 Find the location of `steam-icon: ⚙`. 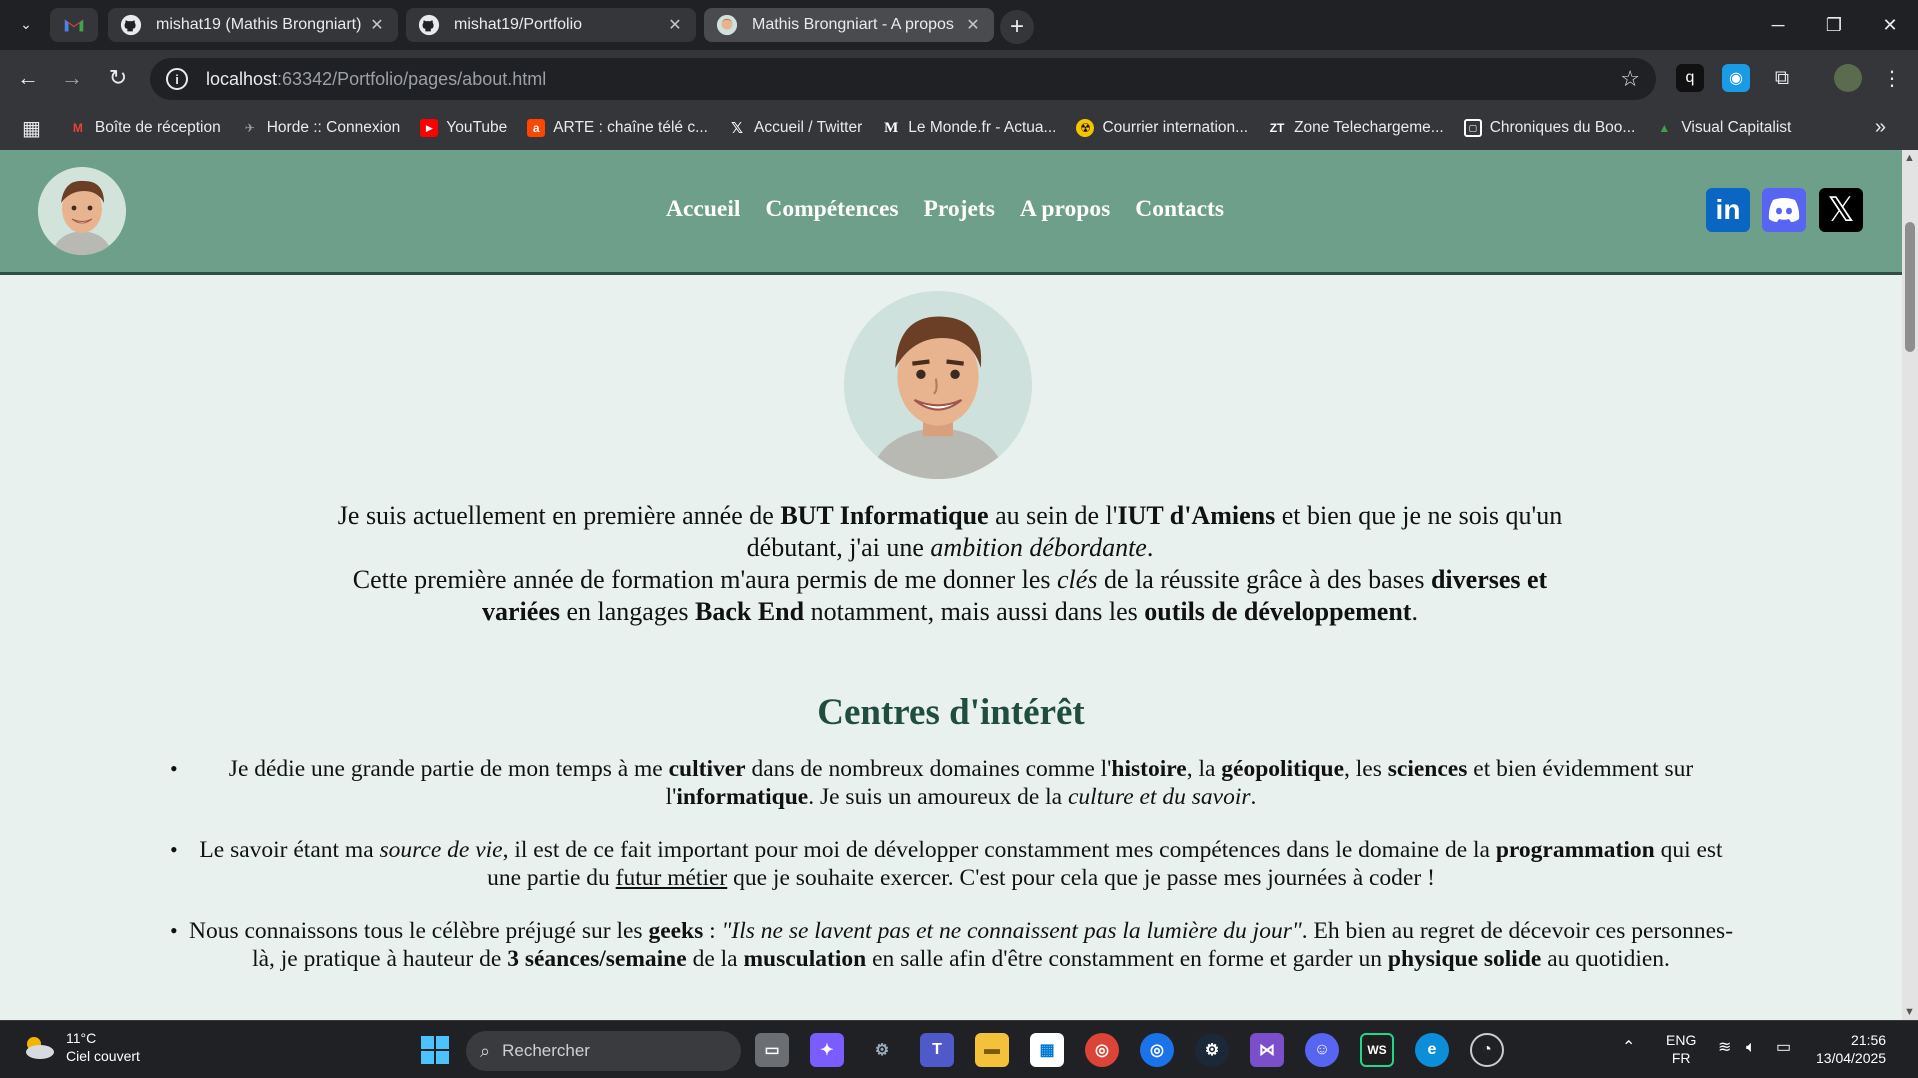

steam-icon: ⚙ is located at coordinates (1212, 1050).